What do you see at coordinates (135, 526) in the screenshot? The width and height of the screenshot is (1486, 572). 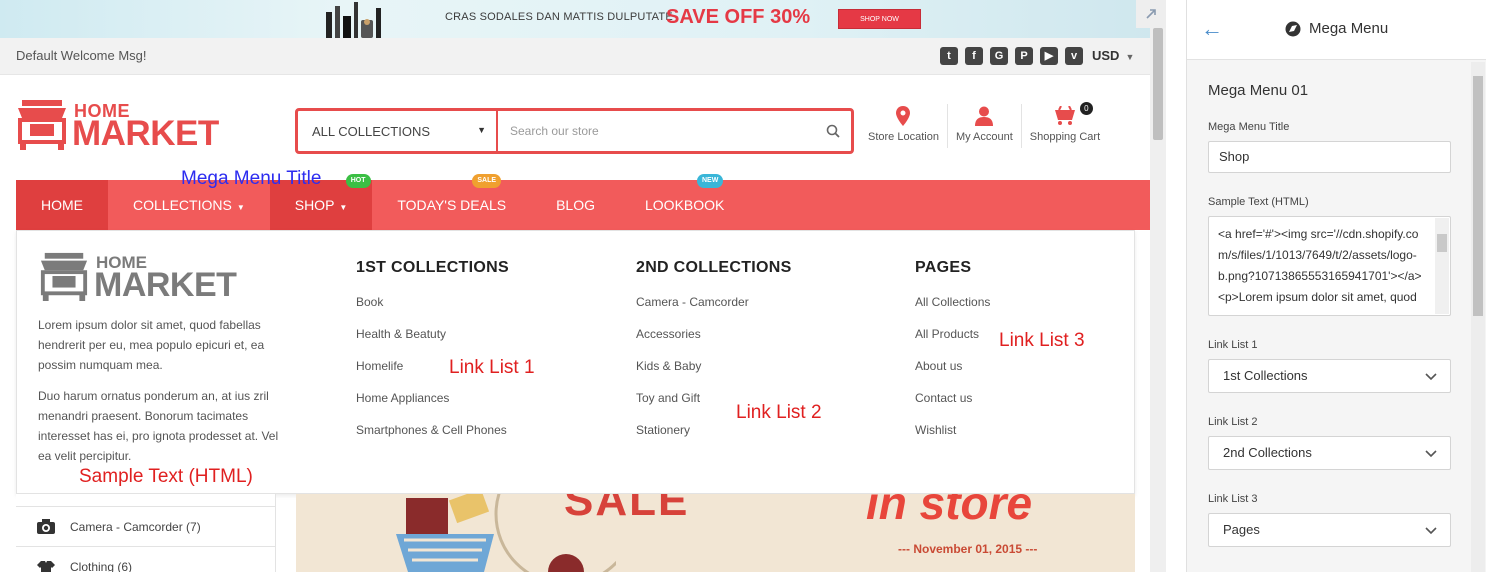 I see `category-label: Camera - Camcorder (7)` at bounding box center [135, 526].